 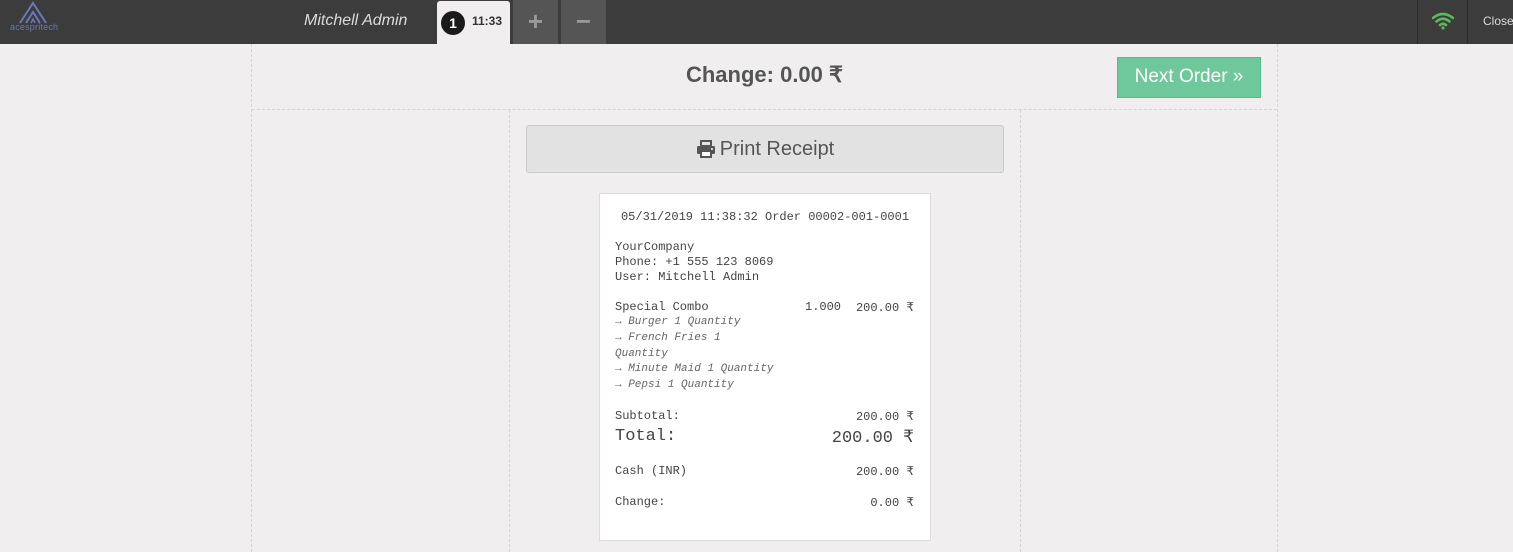 I want to click on line-item-option: → Pepsi 1 Quantity, so click(x=674, y=385).